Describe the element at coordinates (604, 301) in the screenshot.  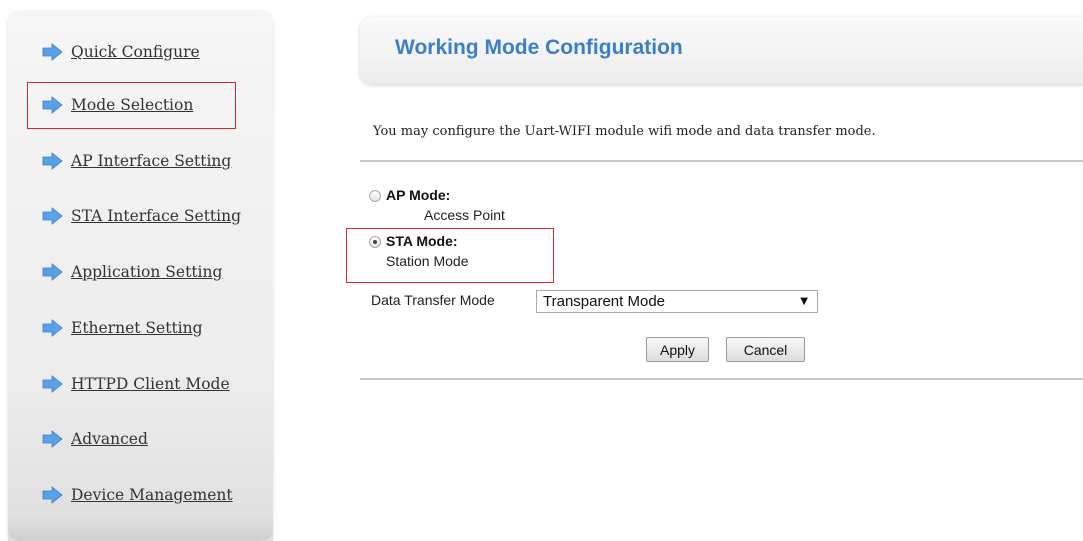
I see `data-transfer-mode-value: Transparent Mode` at that location.